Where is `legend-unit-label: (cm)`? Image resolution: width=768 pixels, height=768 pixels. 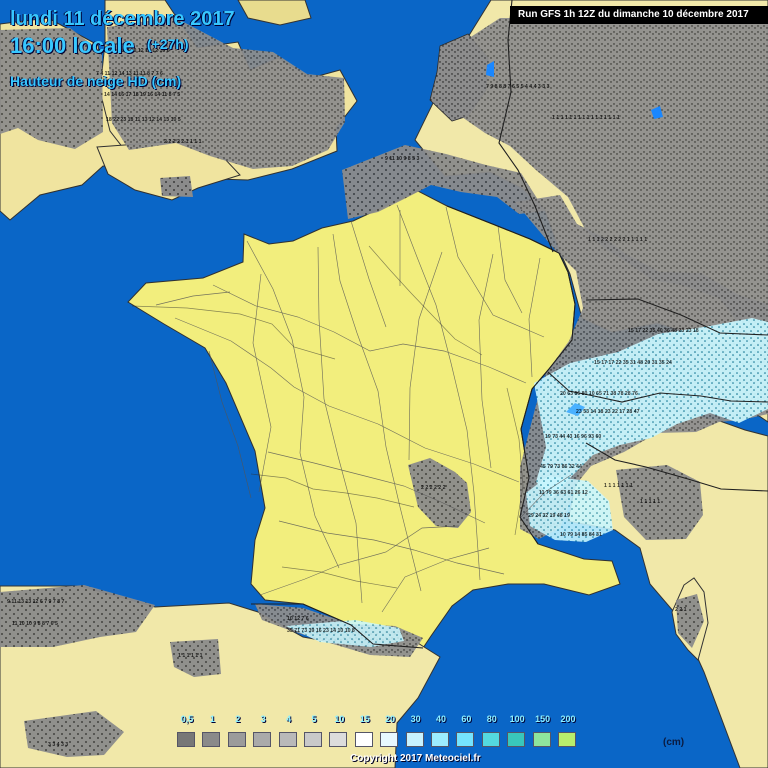 legend-unit-label: (cm) is located at coordinates (674, 742).